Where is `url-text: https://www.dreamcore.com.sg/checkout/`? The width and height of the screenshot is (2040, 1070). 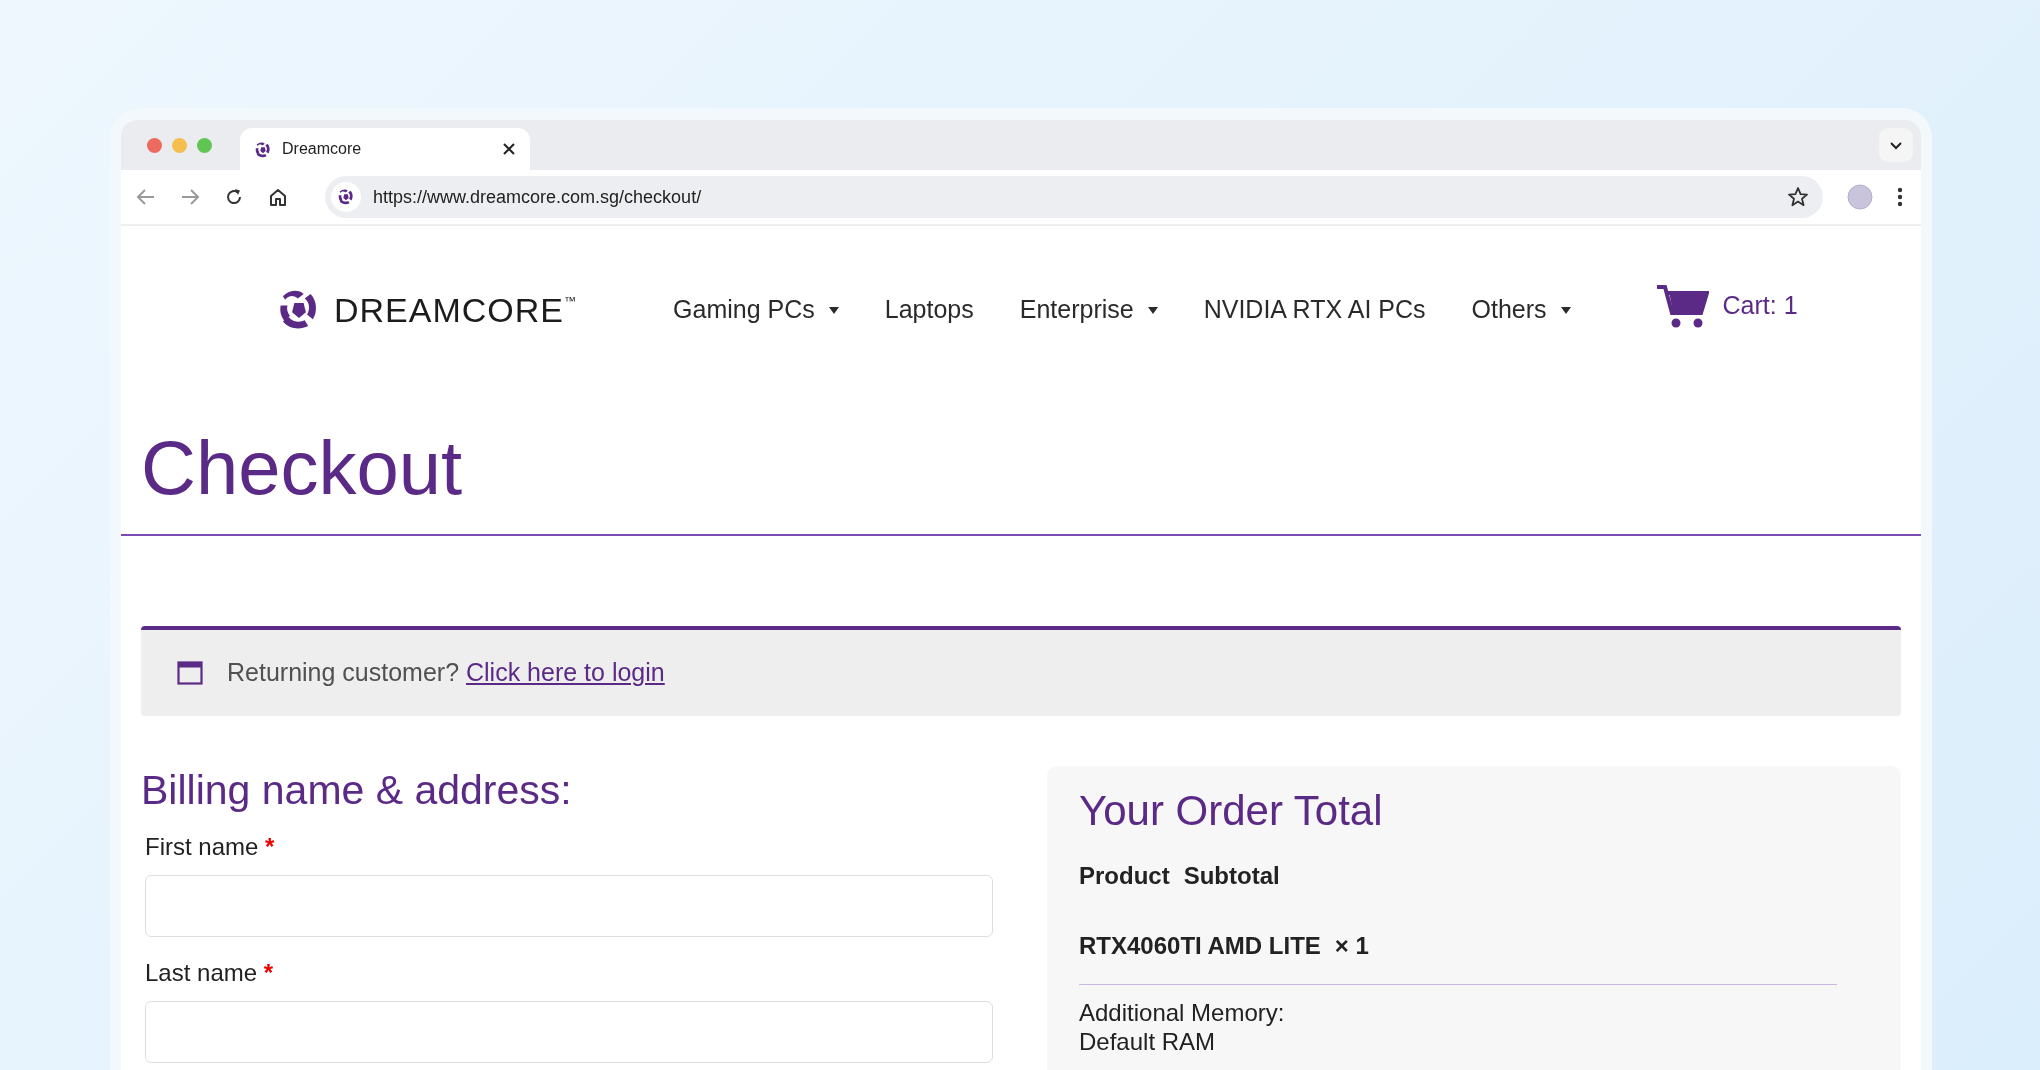 url-text: https://www.dreamcore.com.sg/checkout/ is located at coordinates (537, 197).